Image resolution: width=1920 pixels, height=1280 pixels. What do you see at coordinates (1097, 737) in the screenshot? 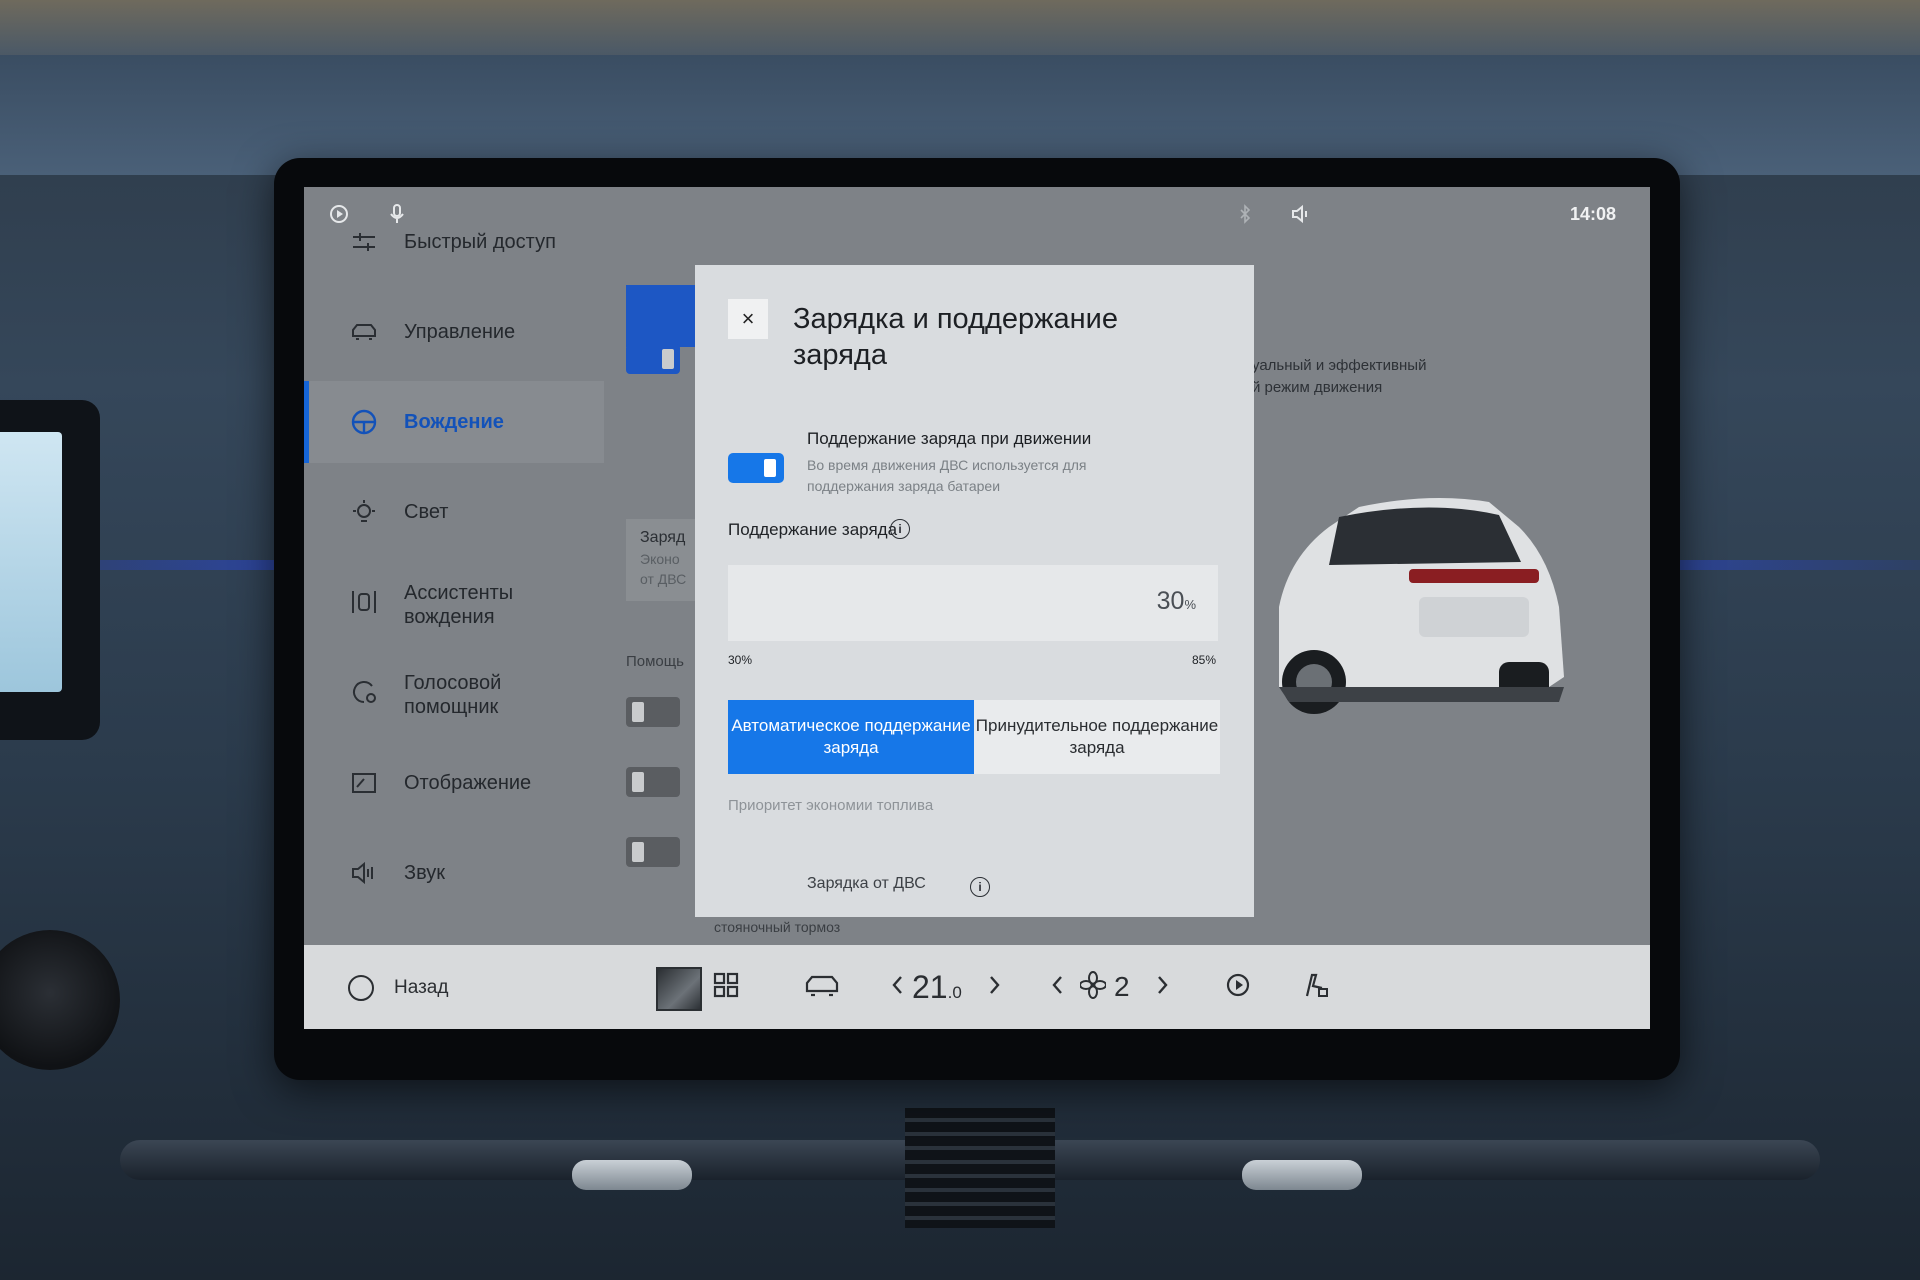
I see `forced-charge-mode-button: Принудительное поддержание заряда` at bounding box center [1097, 737].